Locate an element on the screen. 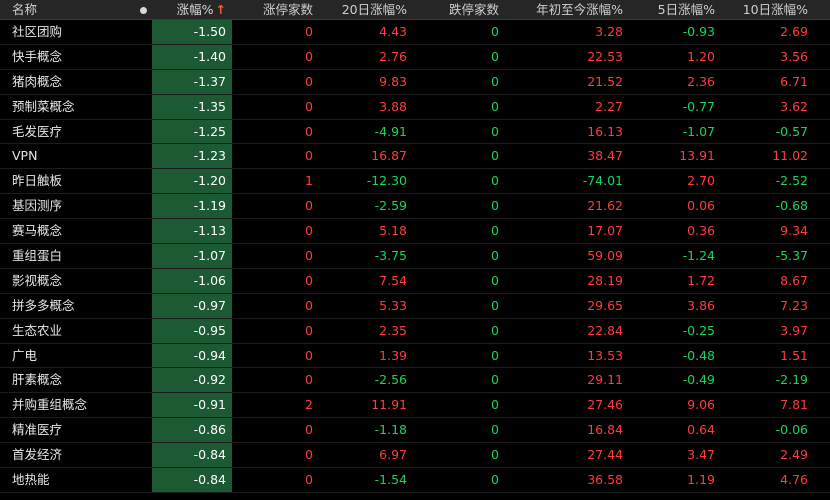 The height and width of the screenshot is (500, 830). column-header-change: 涨幅% ↑ is located at coordinates (192, 9).